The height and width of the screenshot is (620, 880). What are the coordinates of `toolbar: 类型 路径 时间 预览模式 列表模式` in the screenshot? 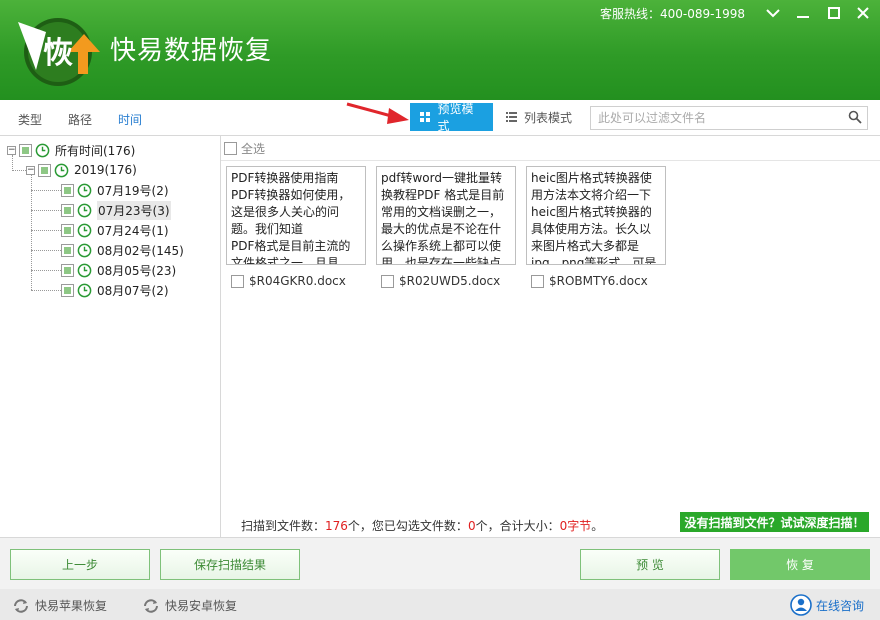 It's located at (440, 118).